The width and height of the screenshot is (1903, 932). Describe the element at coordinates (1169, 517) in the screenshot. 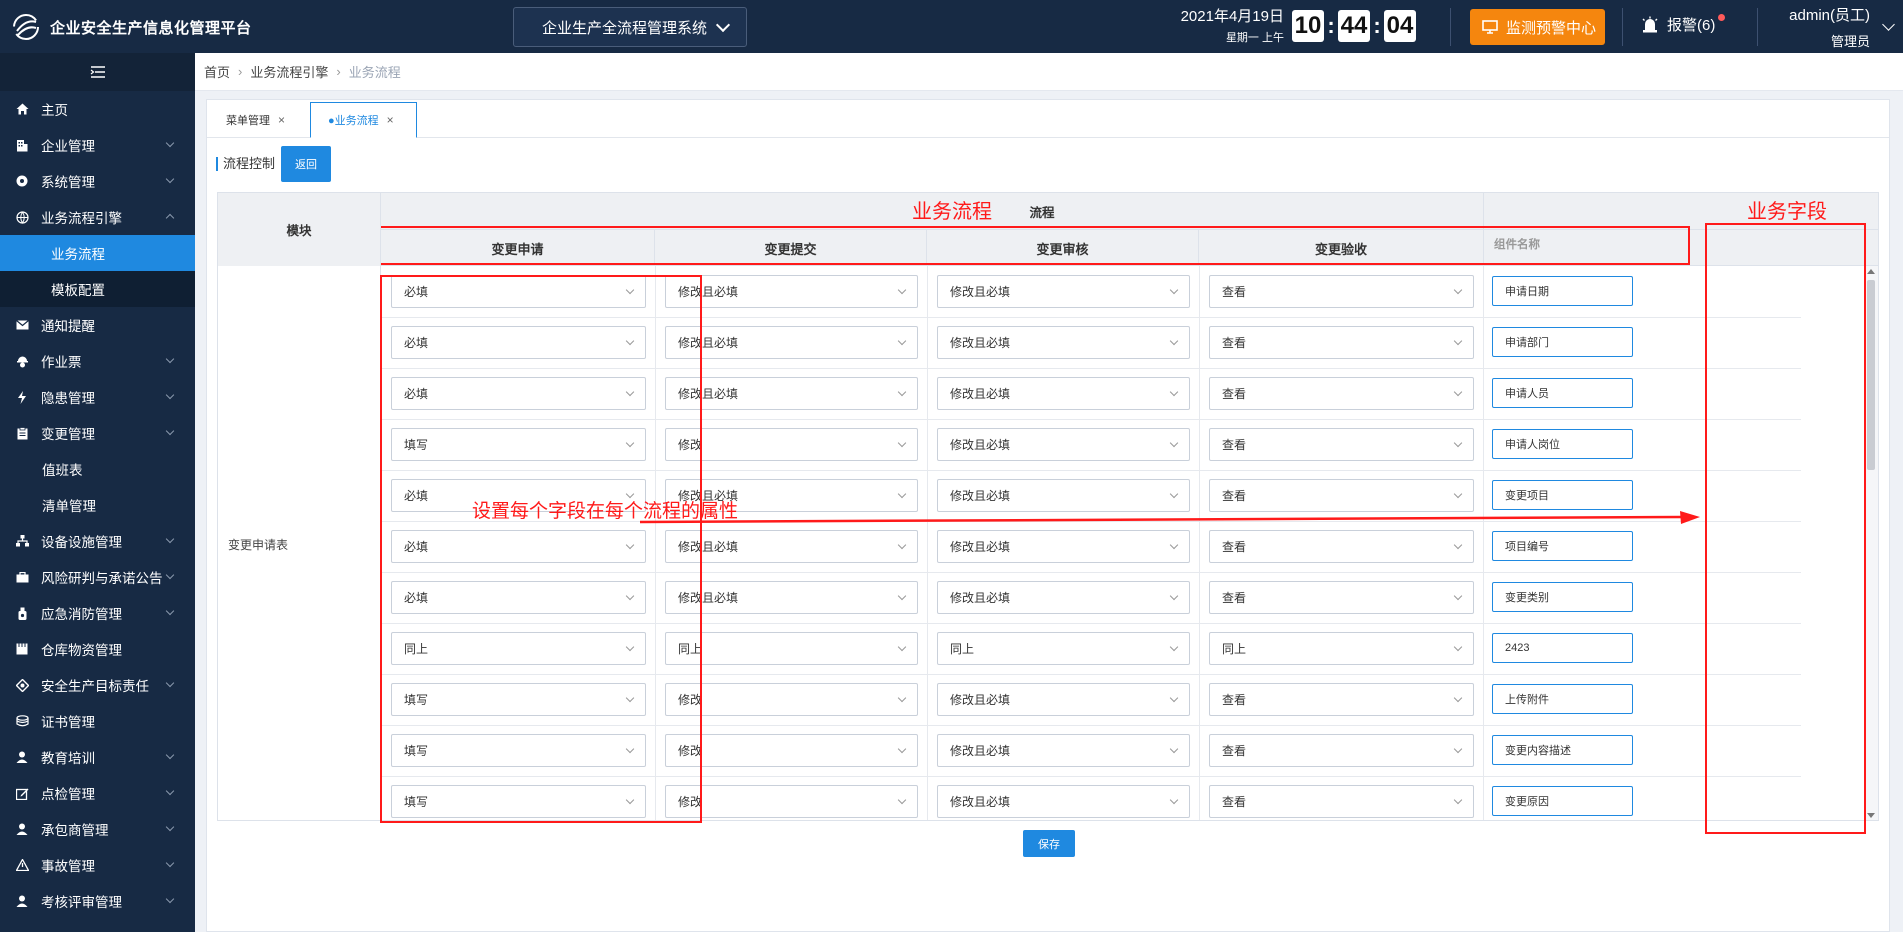

I see `annotation-arrow-icon` at that location.